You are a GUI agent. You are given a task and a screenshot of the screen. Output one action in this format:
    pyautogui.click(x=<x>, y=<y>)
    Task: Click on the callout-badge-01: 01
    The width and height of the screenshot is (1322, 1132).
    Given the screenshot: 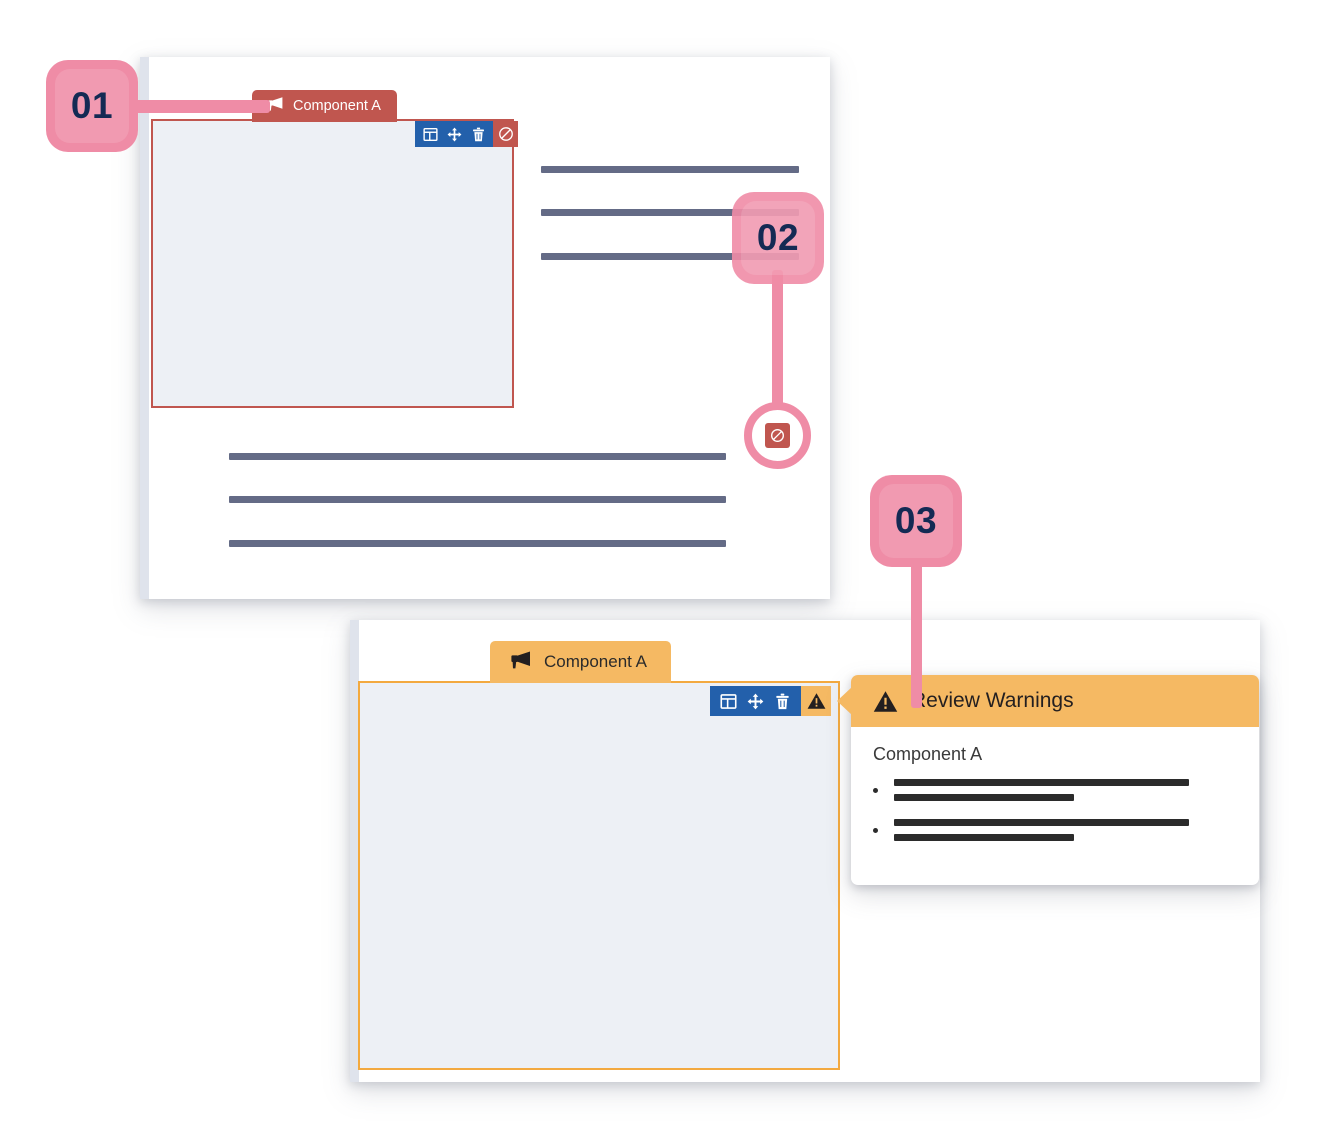 What is the action you would take?
    pyautogui.click(x=92, y=106)
    